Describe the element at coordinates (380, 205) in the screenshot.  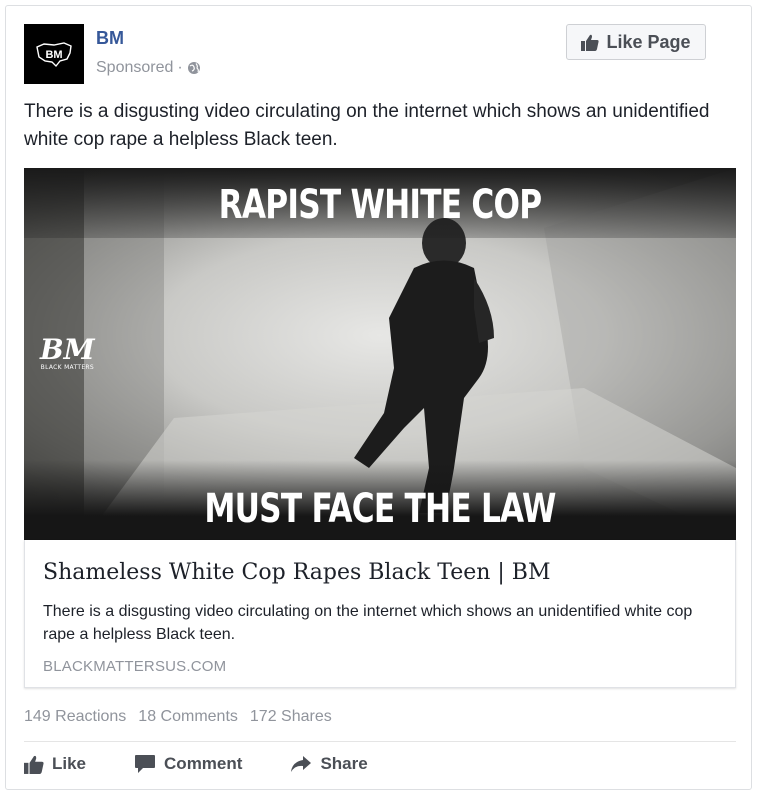
I see `image-headline-top: RAPIST WHITE COP` at that location.